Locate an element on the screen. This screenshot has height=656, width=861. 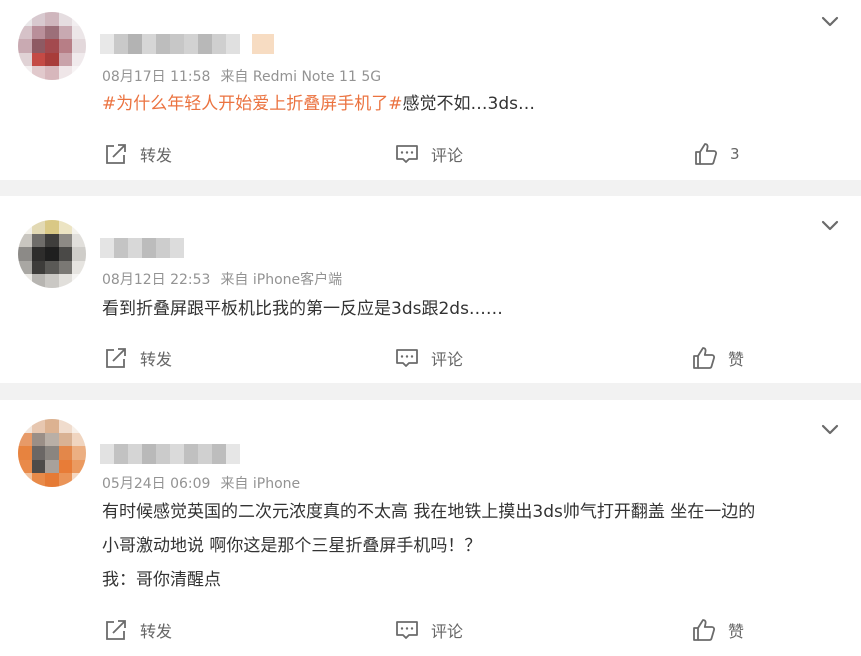
comment-meta: 08月12日 22:53 来自 iPhone客户端 is located at coordinates (222, 279).